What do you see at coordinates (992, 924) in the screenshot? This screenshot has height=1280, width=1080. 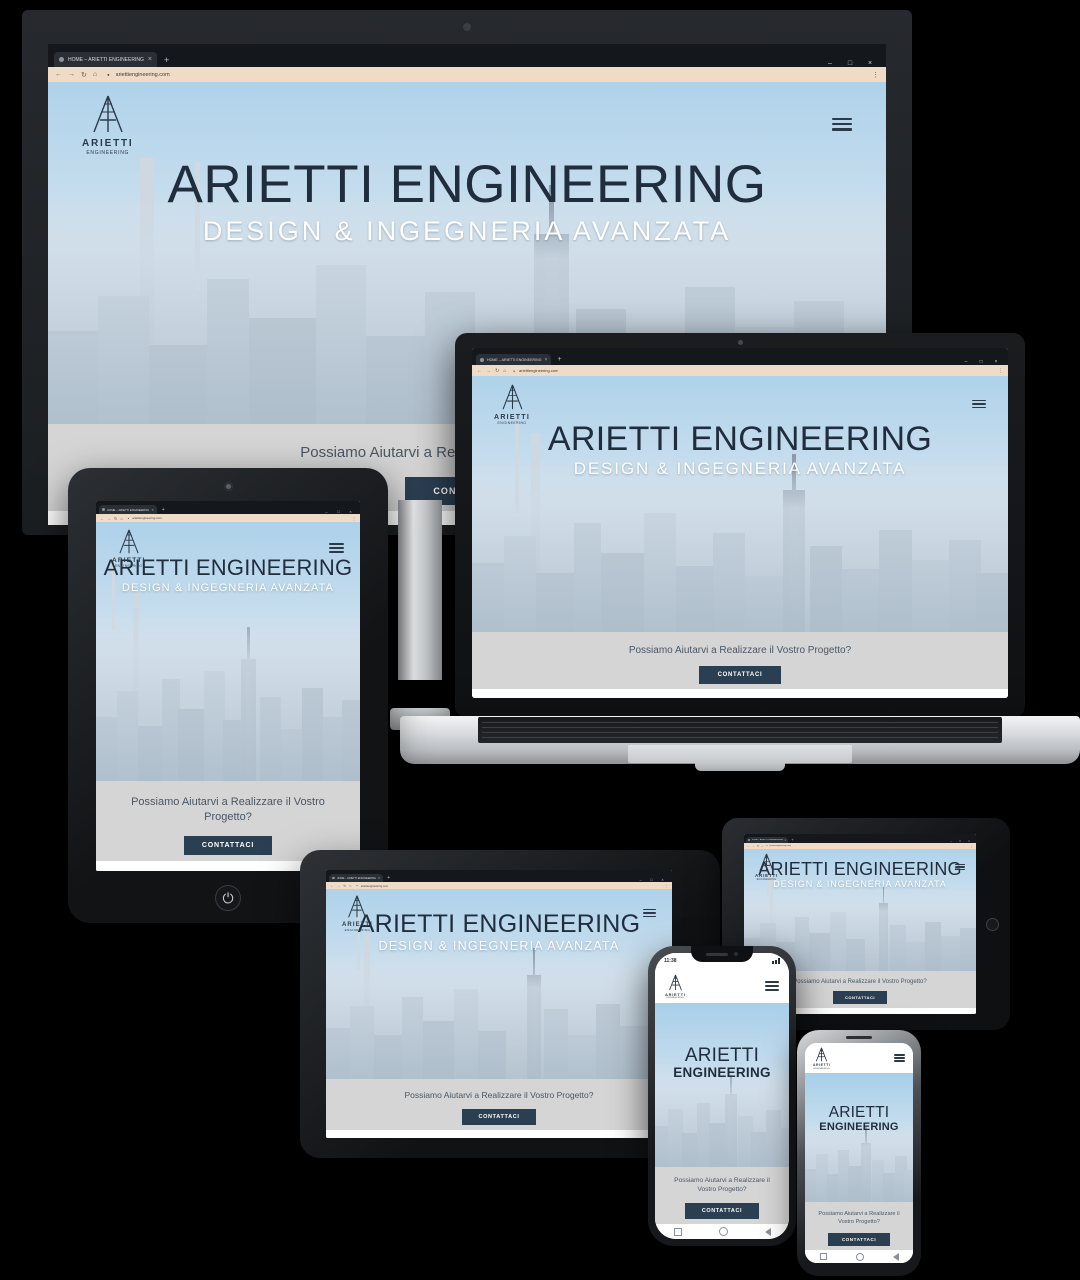 I see `tablet-home-button` at bounding box center [992, 924].